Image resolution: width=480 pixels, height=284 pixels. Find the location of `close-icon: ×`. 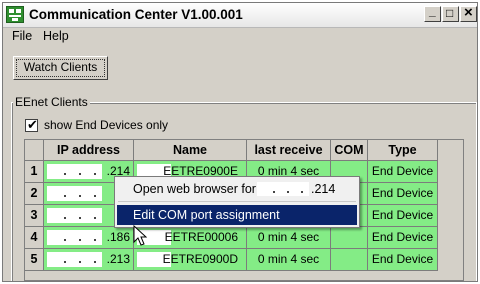

close-icon: × is located at coordinates (468, 12).